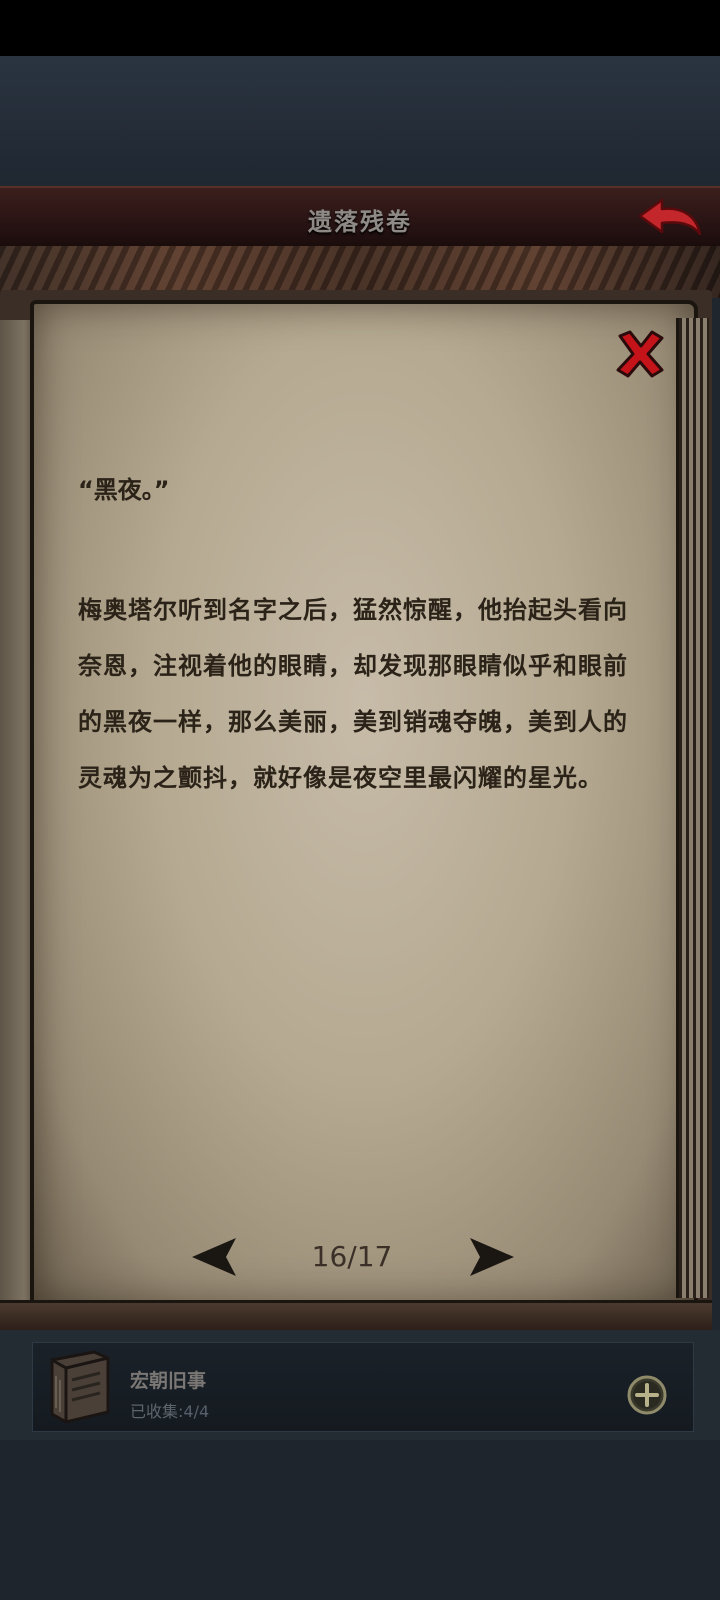 The height and width of the screenshot is (1600, 720). I want to click on title-bar: 遗落残卷, so click(360, 218).